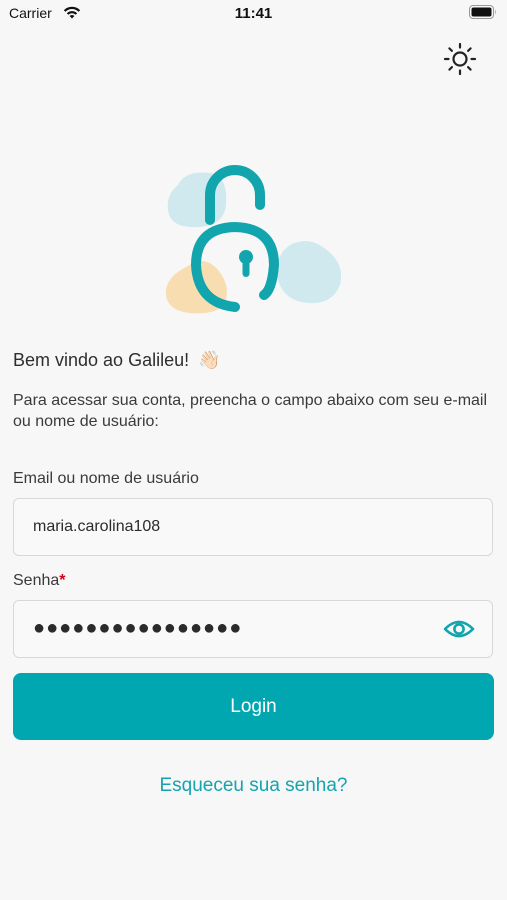 The height and width of the screenshot is (900, 507). What do you see at coordinates (138, 628) in the screenshot?
I see `password-value: ●●●●●●●●●●●●●●●●` at bounding box center [138, 628].